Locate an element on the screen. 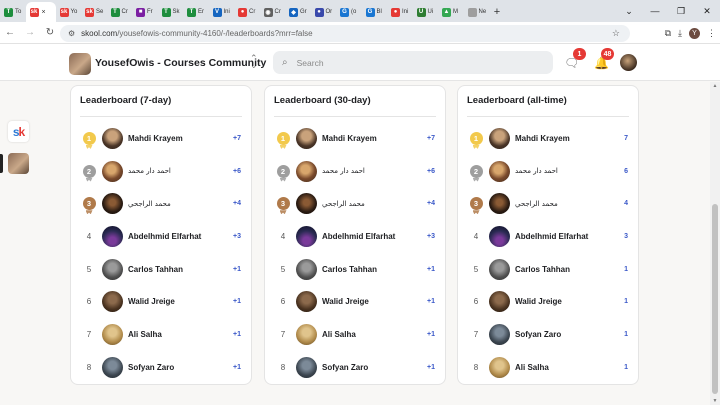  browser-tab: T Cr is located at coordinates (120, 12).